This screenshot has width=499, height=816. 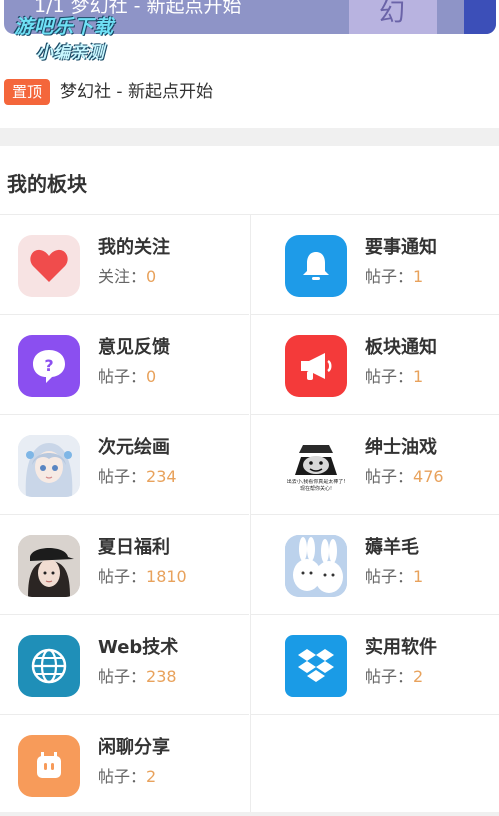 I want to click on board-meta: 关注：0, so click(x=127, y=277).